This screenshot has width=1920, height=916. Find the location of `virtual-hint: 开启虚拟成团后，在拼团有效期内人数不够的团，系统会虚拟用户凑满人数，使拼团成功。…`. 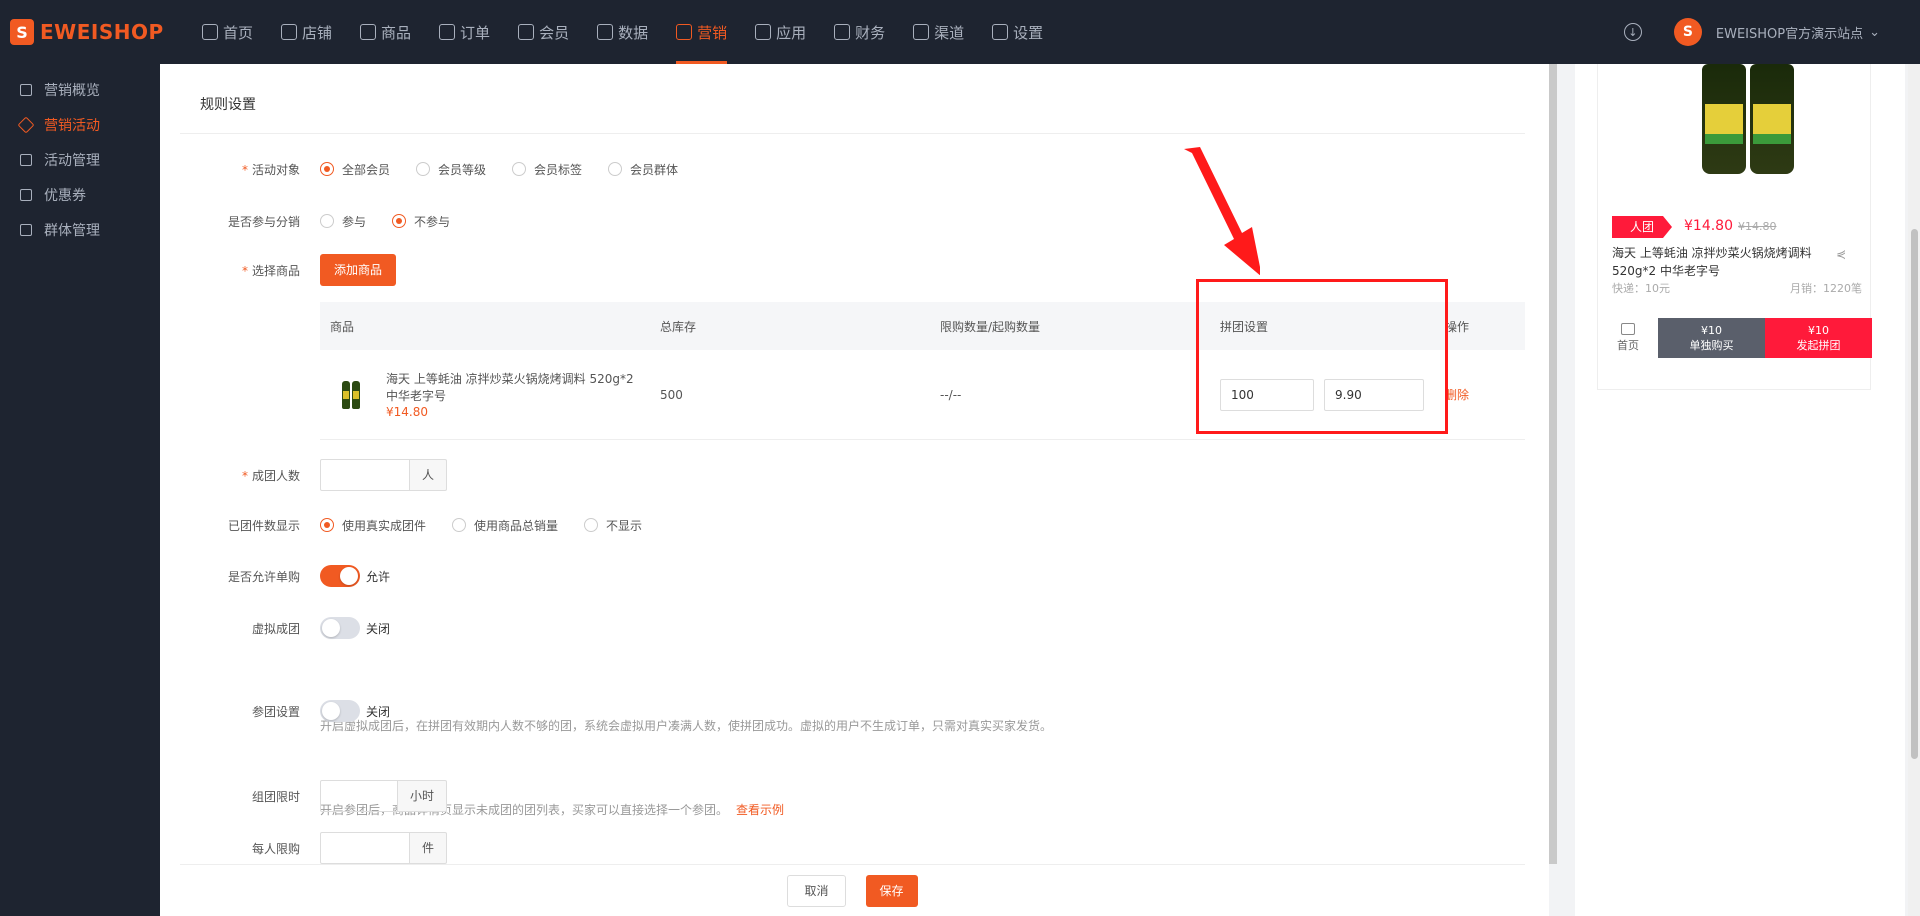

virtual-hint: 开启虚拟成团后，在拼团有效期内人数不够的团，系统会虚拟用户凑满人数，使拼团成功。… is located at coordinates (686, 726).